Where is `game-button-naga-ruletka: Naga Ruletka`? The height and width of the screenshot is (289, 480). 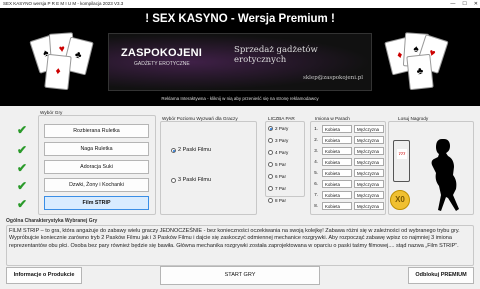
game-button-naga-ruletka: Naga Ruletka is located at coordinates (96, 149).